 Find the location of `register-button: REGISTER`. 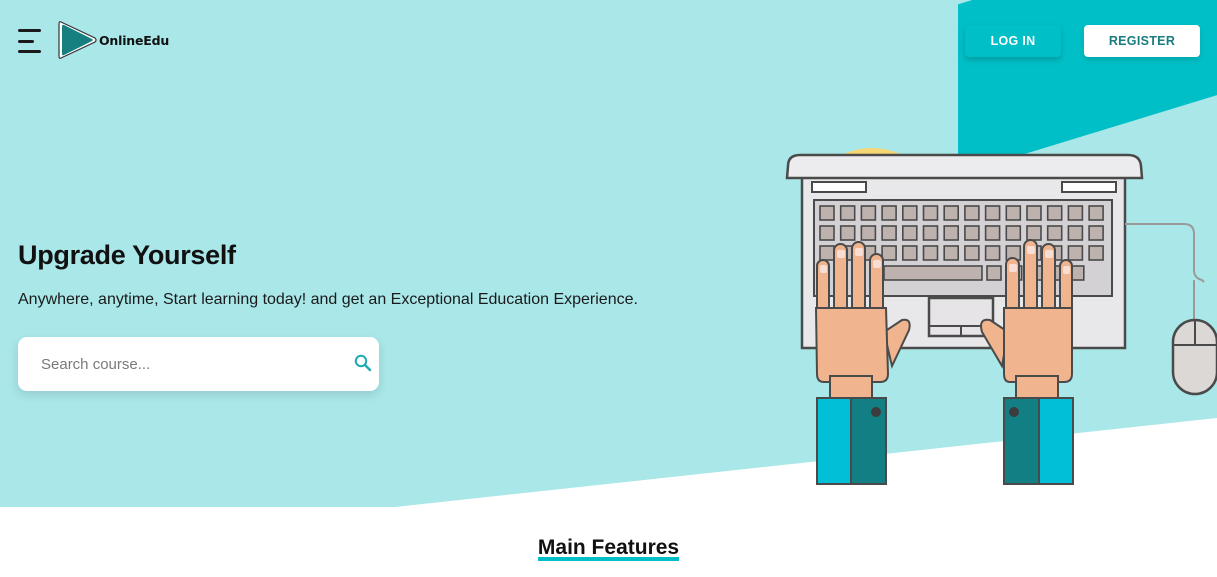

register-button: REGISTER is located at coordinates (1142, 41).